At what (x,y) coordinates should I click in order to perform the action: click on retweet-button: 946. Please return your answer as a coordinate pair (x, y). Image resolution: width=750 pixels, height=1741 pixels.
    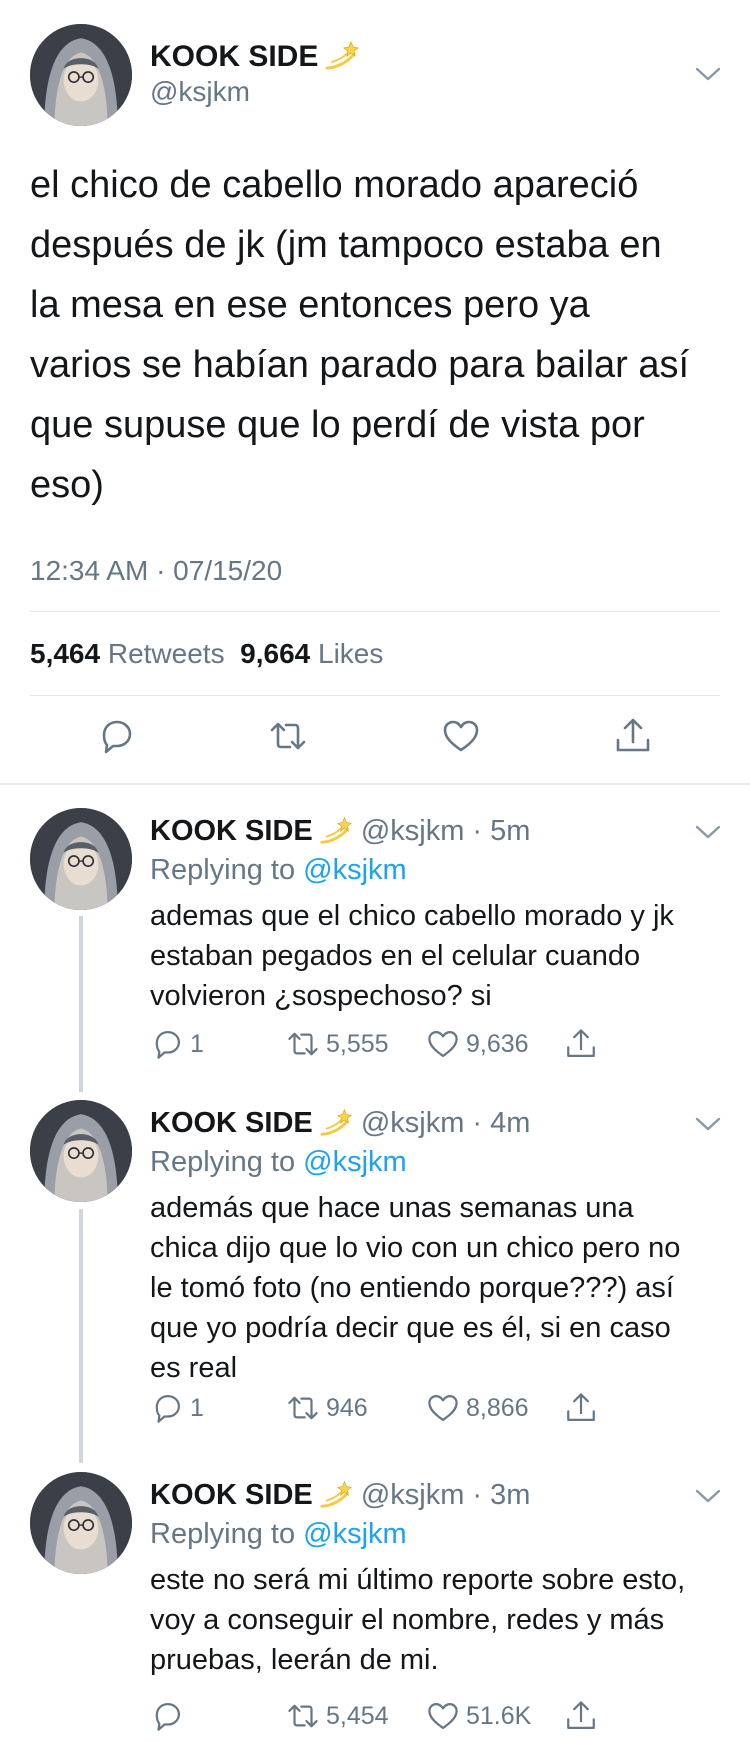
    Looking at the image, I should click on (327, 1408).